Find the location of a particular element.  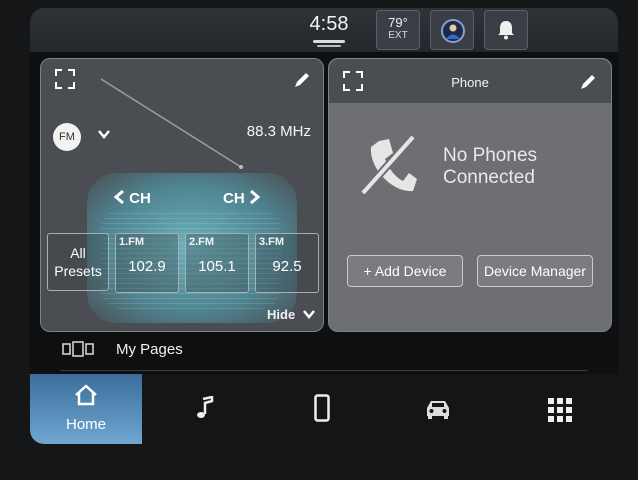

temp-button: 79° EXT is located at coordinates (398, 30).